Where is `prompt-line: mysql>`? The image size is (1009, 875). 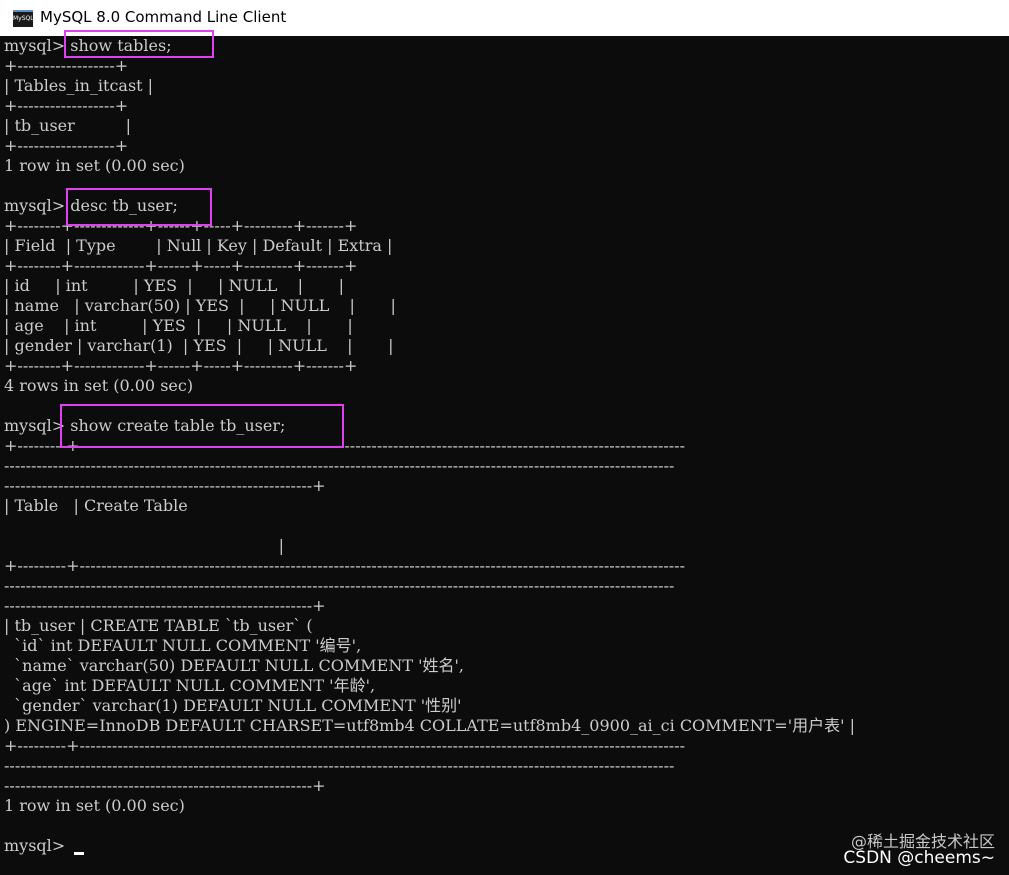 prompt-line: mysql> is located at coordinates (37, 845).